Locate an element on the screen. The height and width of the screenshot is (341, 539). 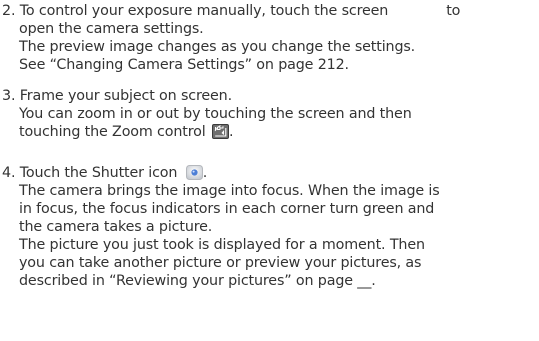
step-2-line-2: open the camera settings. is located at coordinates (111, 29).